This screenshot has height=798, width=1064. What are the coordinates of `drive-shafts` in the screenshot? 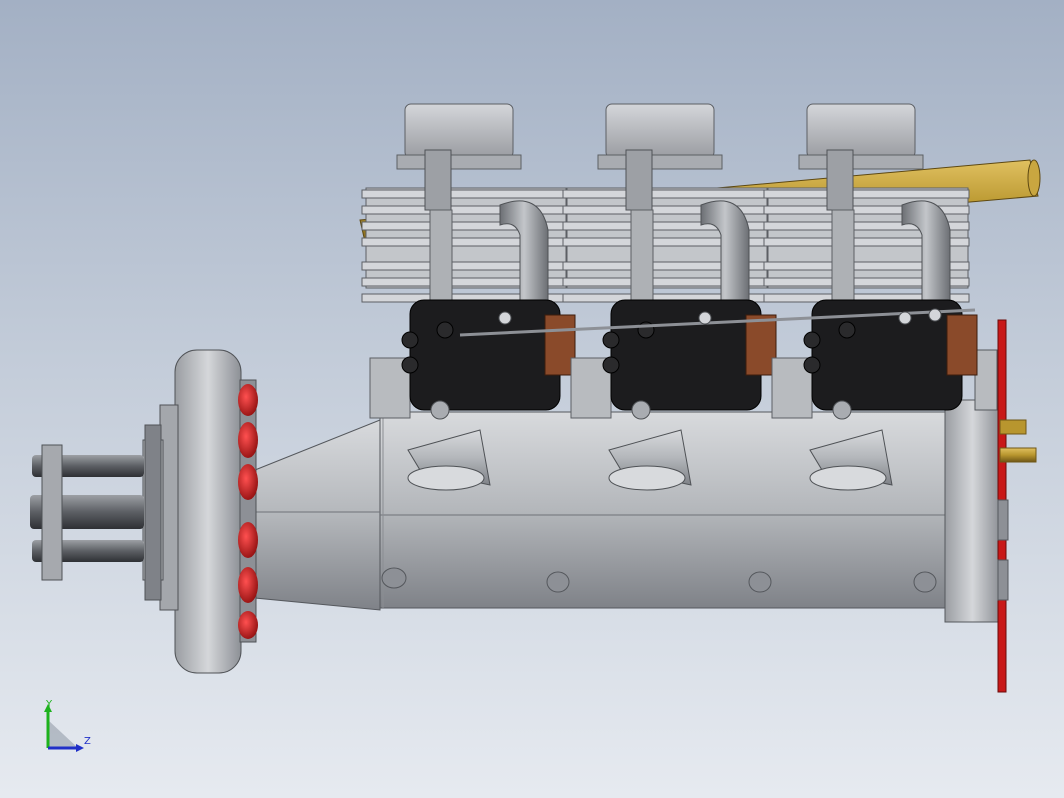 It's located at (96, 512).